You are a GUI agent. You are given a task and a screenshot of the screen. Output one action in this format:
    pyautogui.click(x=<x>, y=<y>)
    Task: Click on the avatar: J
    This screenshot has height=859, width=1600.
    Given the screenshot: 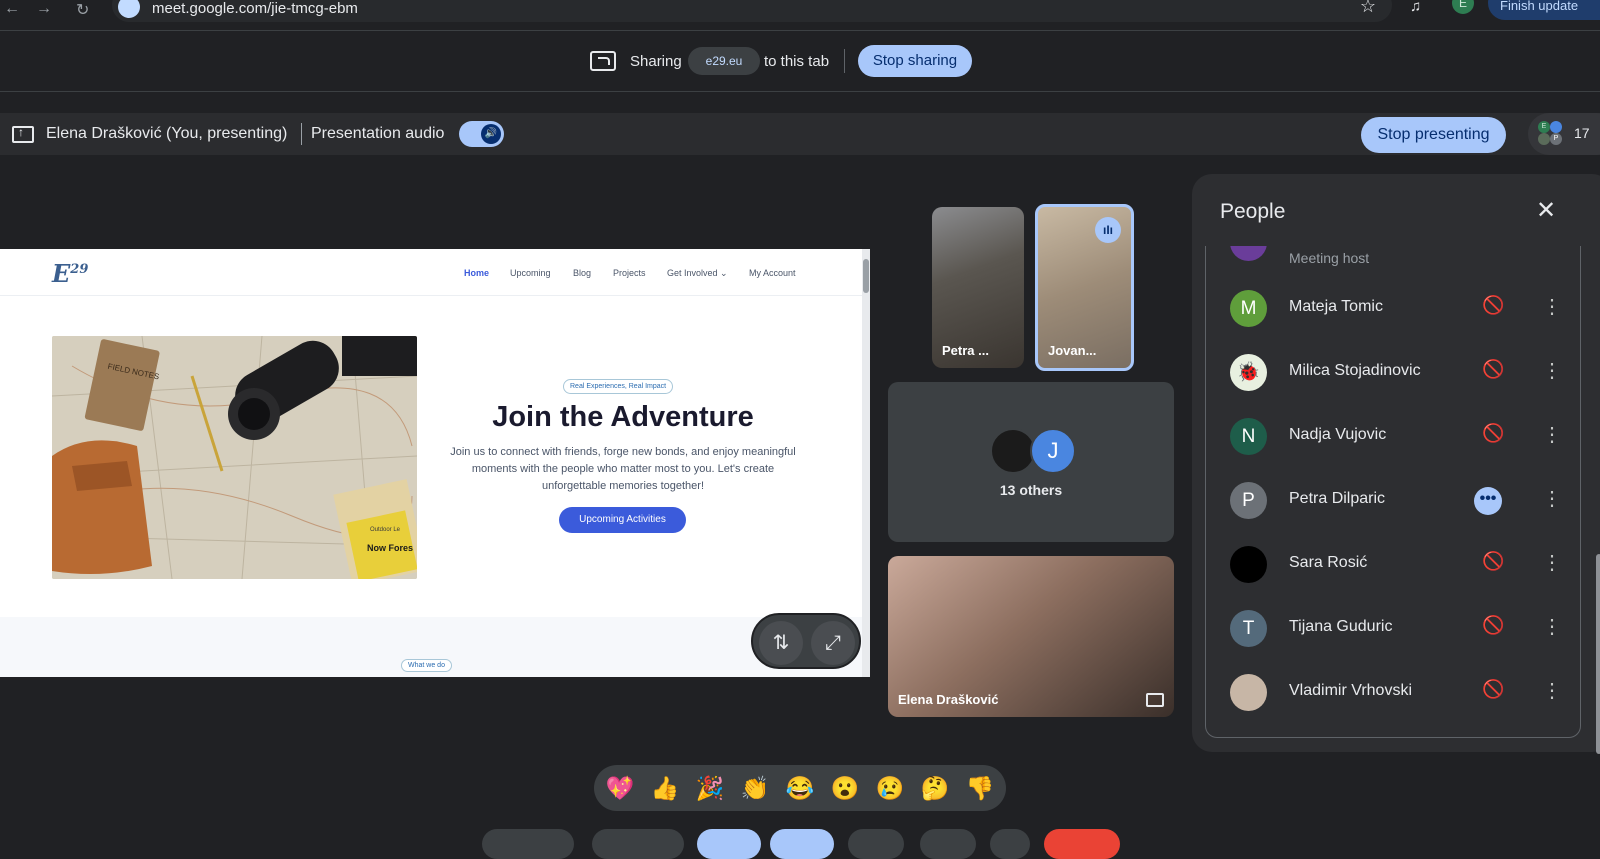 What is the action you would take?
    pyautogui.click(x=1053, y=451)
    